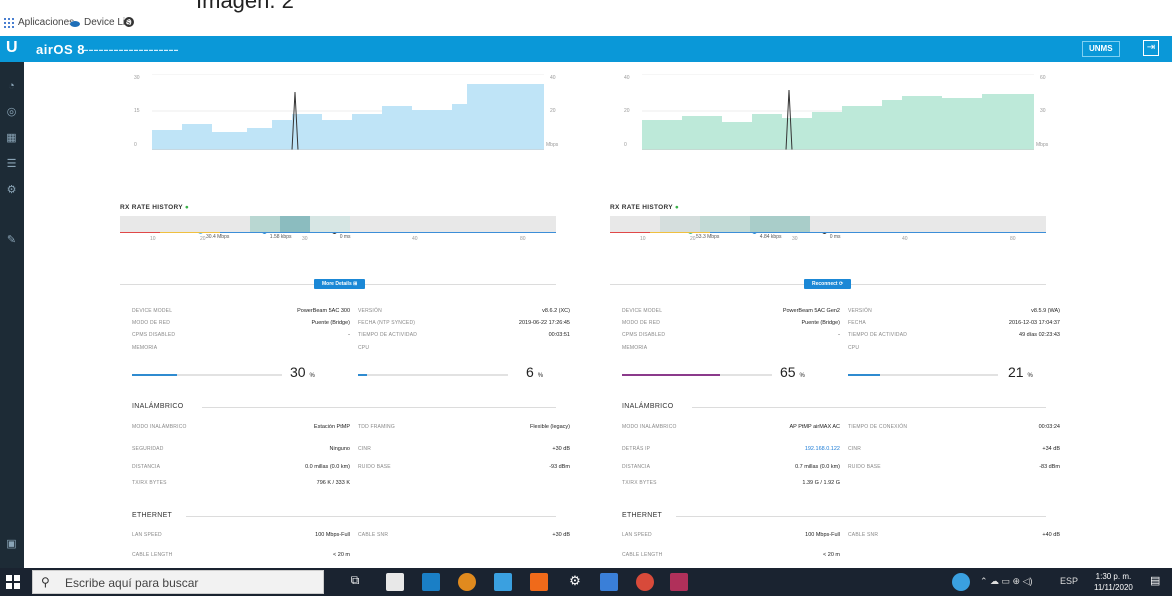 This screenshot has height=596, width=1172. Describe the element at coordinates (1051, 535) in the screenshot. I see `ethernet-value: +40 dB` at that location.